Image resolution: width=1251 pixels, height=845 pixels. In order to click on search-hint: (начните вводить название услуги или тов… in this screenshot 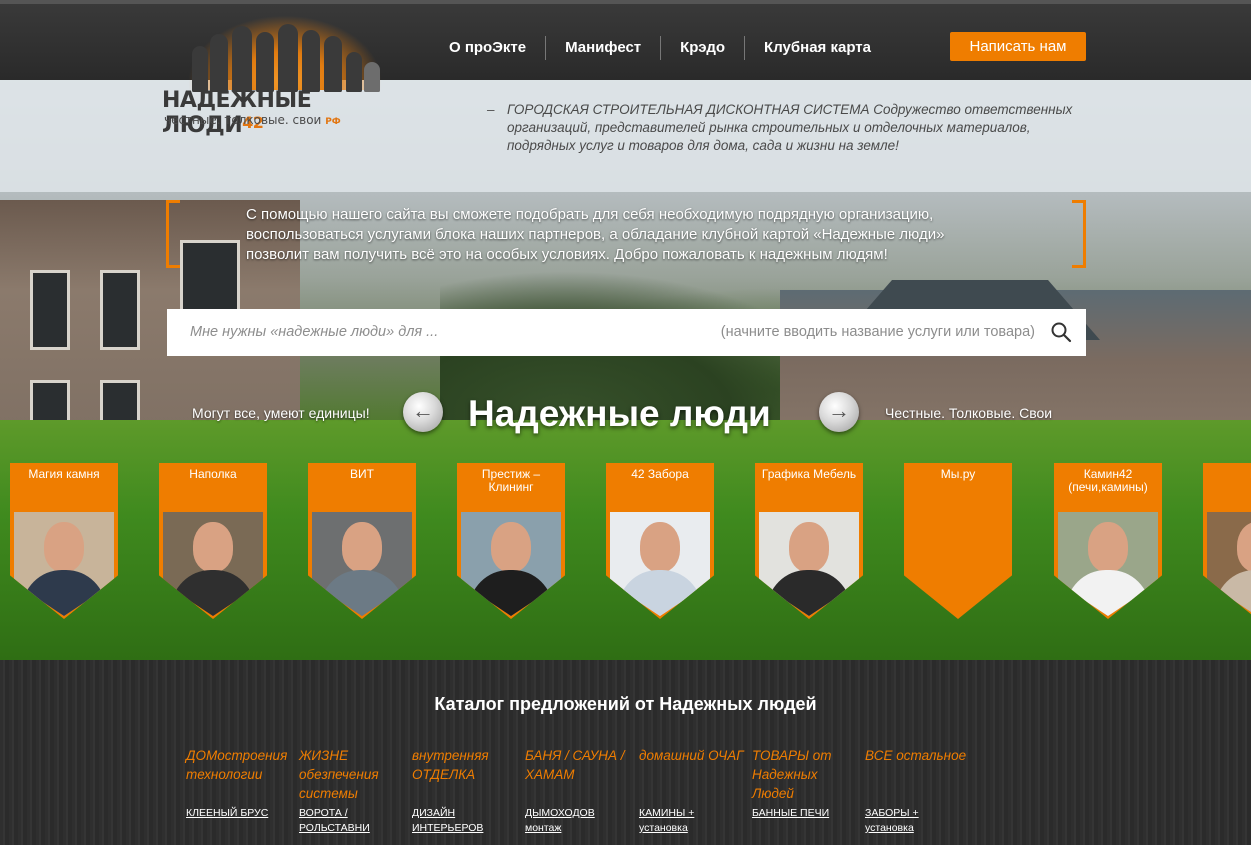, I will do `click(877, 332)`.